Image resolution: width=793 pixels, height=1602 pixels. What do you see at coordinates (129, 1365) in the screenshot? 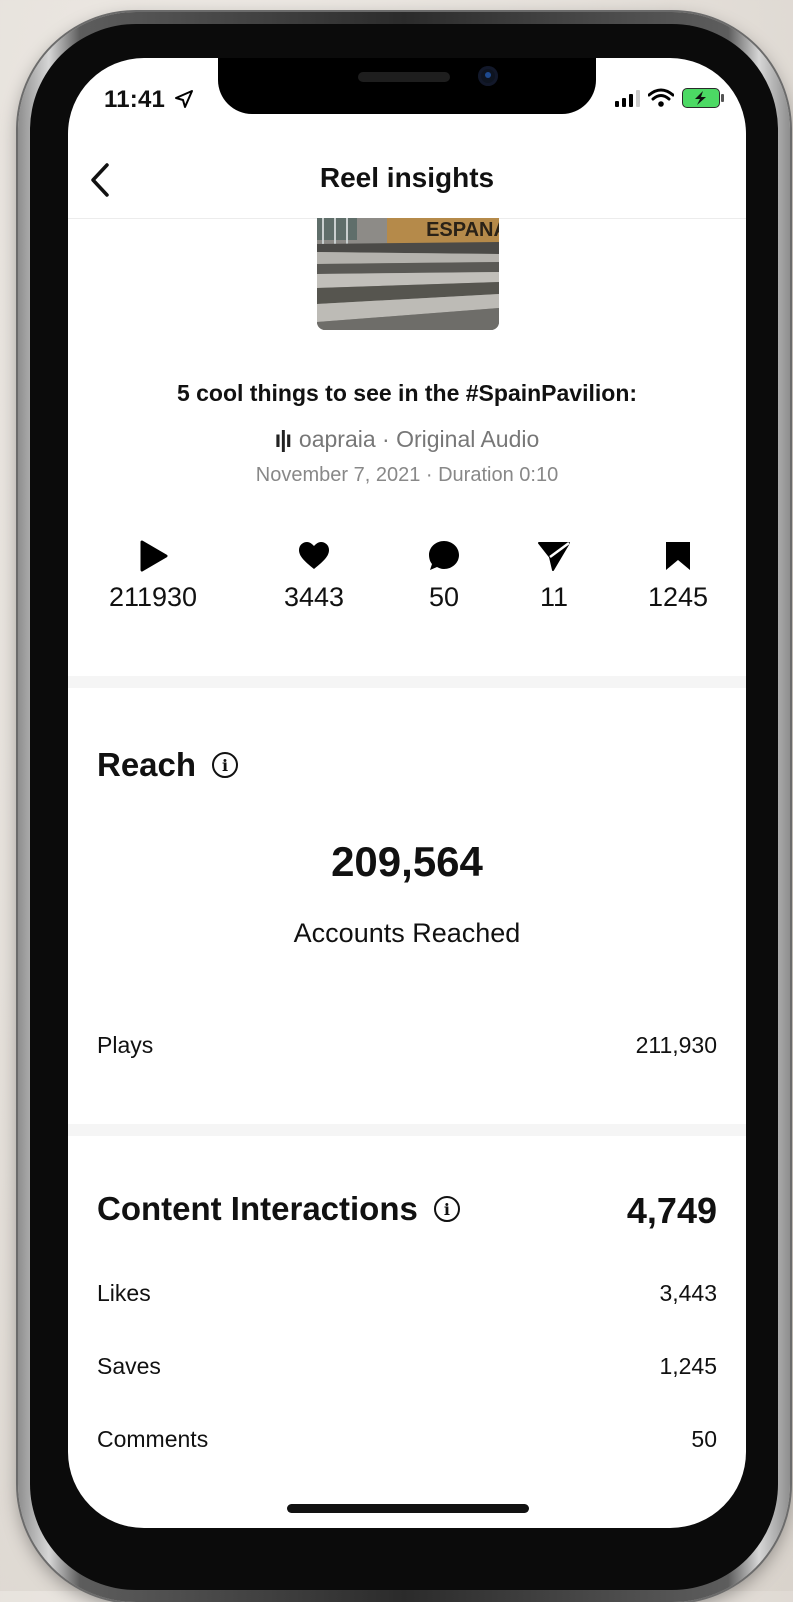
I see `saves-label: Saves` at bounding box center [129, 1365].